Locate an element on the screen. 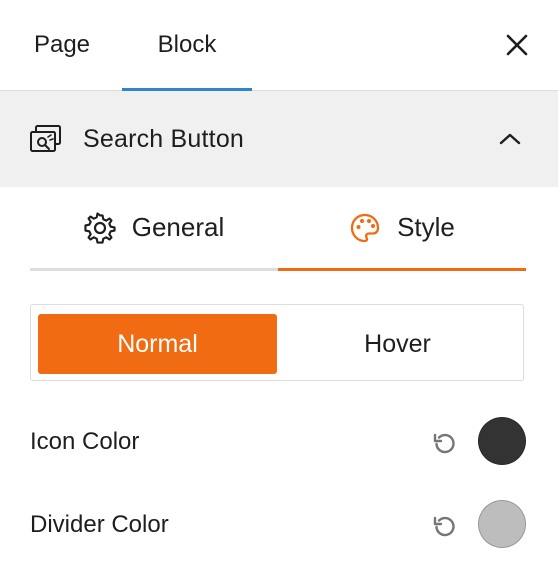 Image resolution: width=558 pixels, height=583 pixels. close-icon is located at coordinates (517, 45).